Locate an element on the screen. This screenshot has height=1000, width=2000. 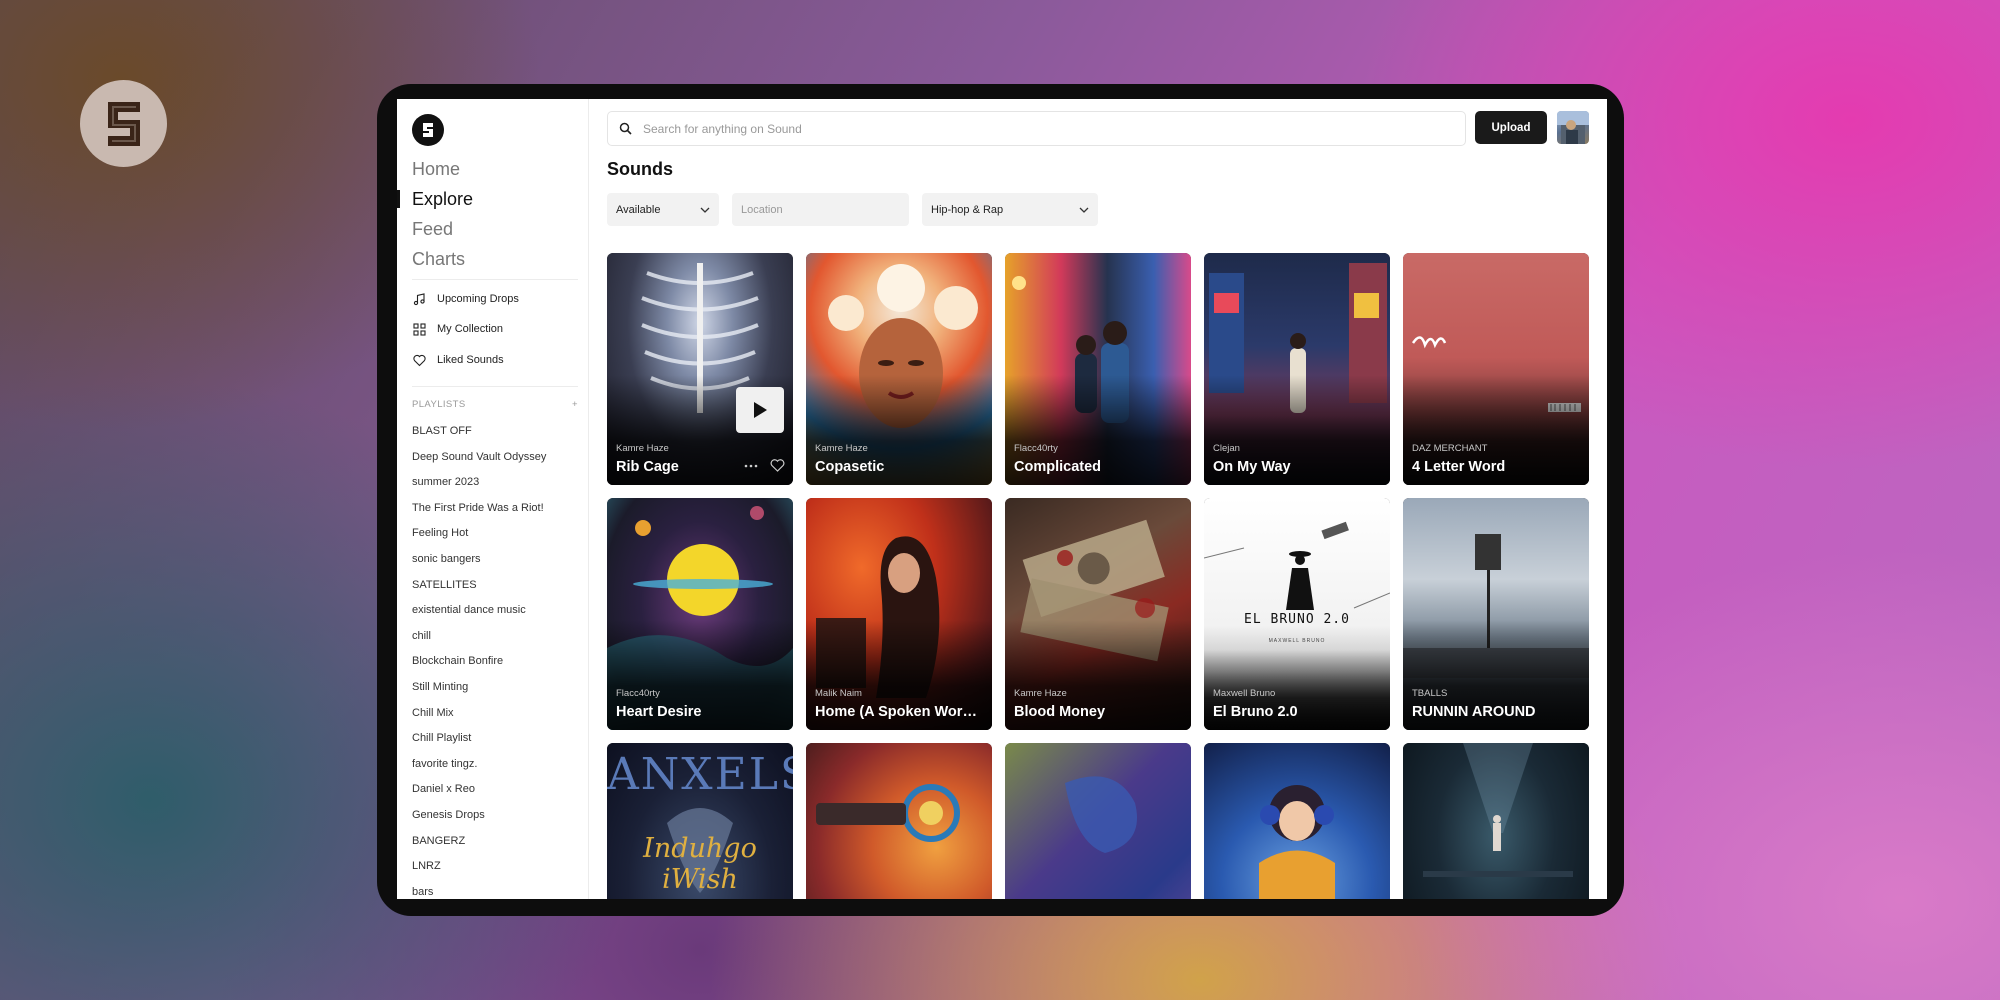
playlist-item: LNRZ is located at coordinates (479, 872).